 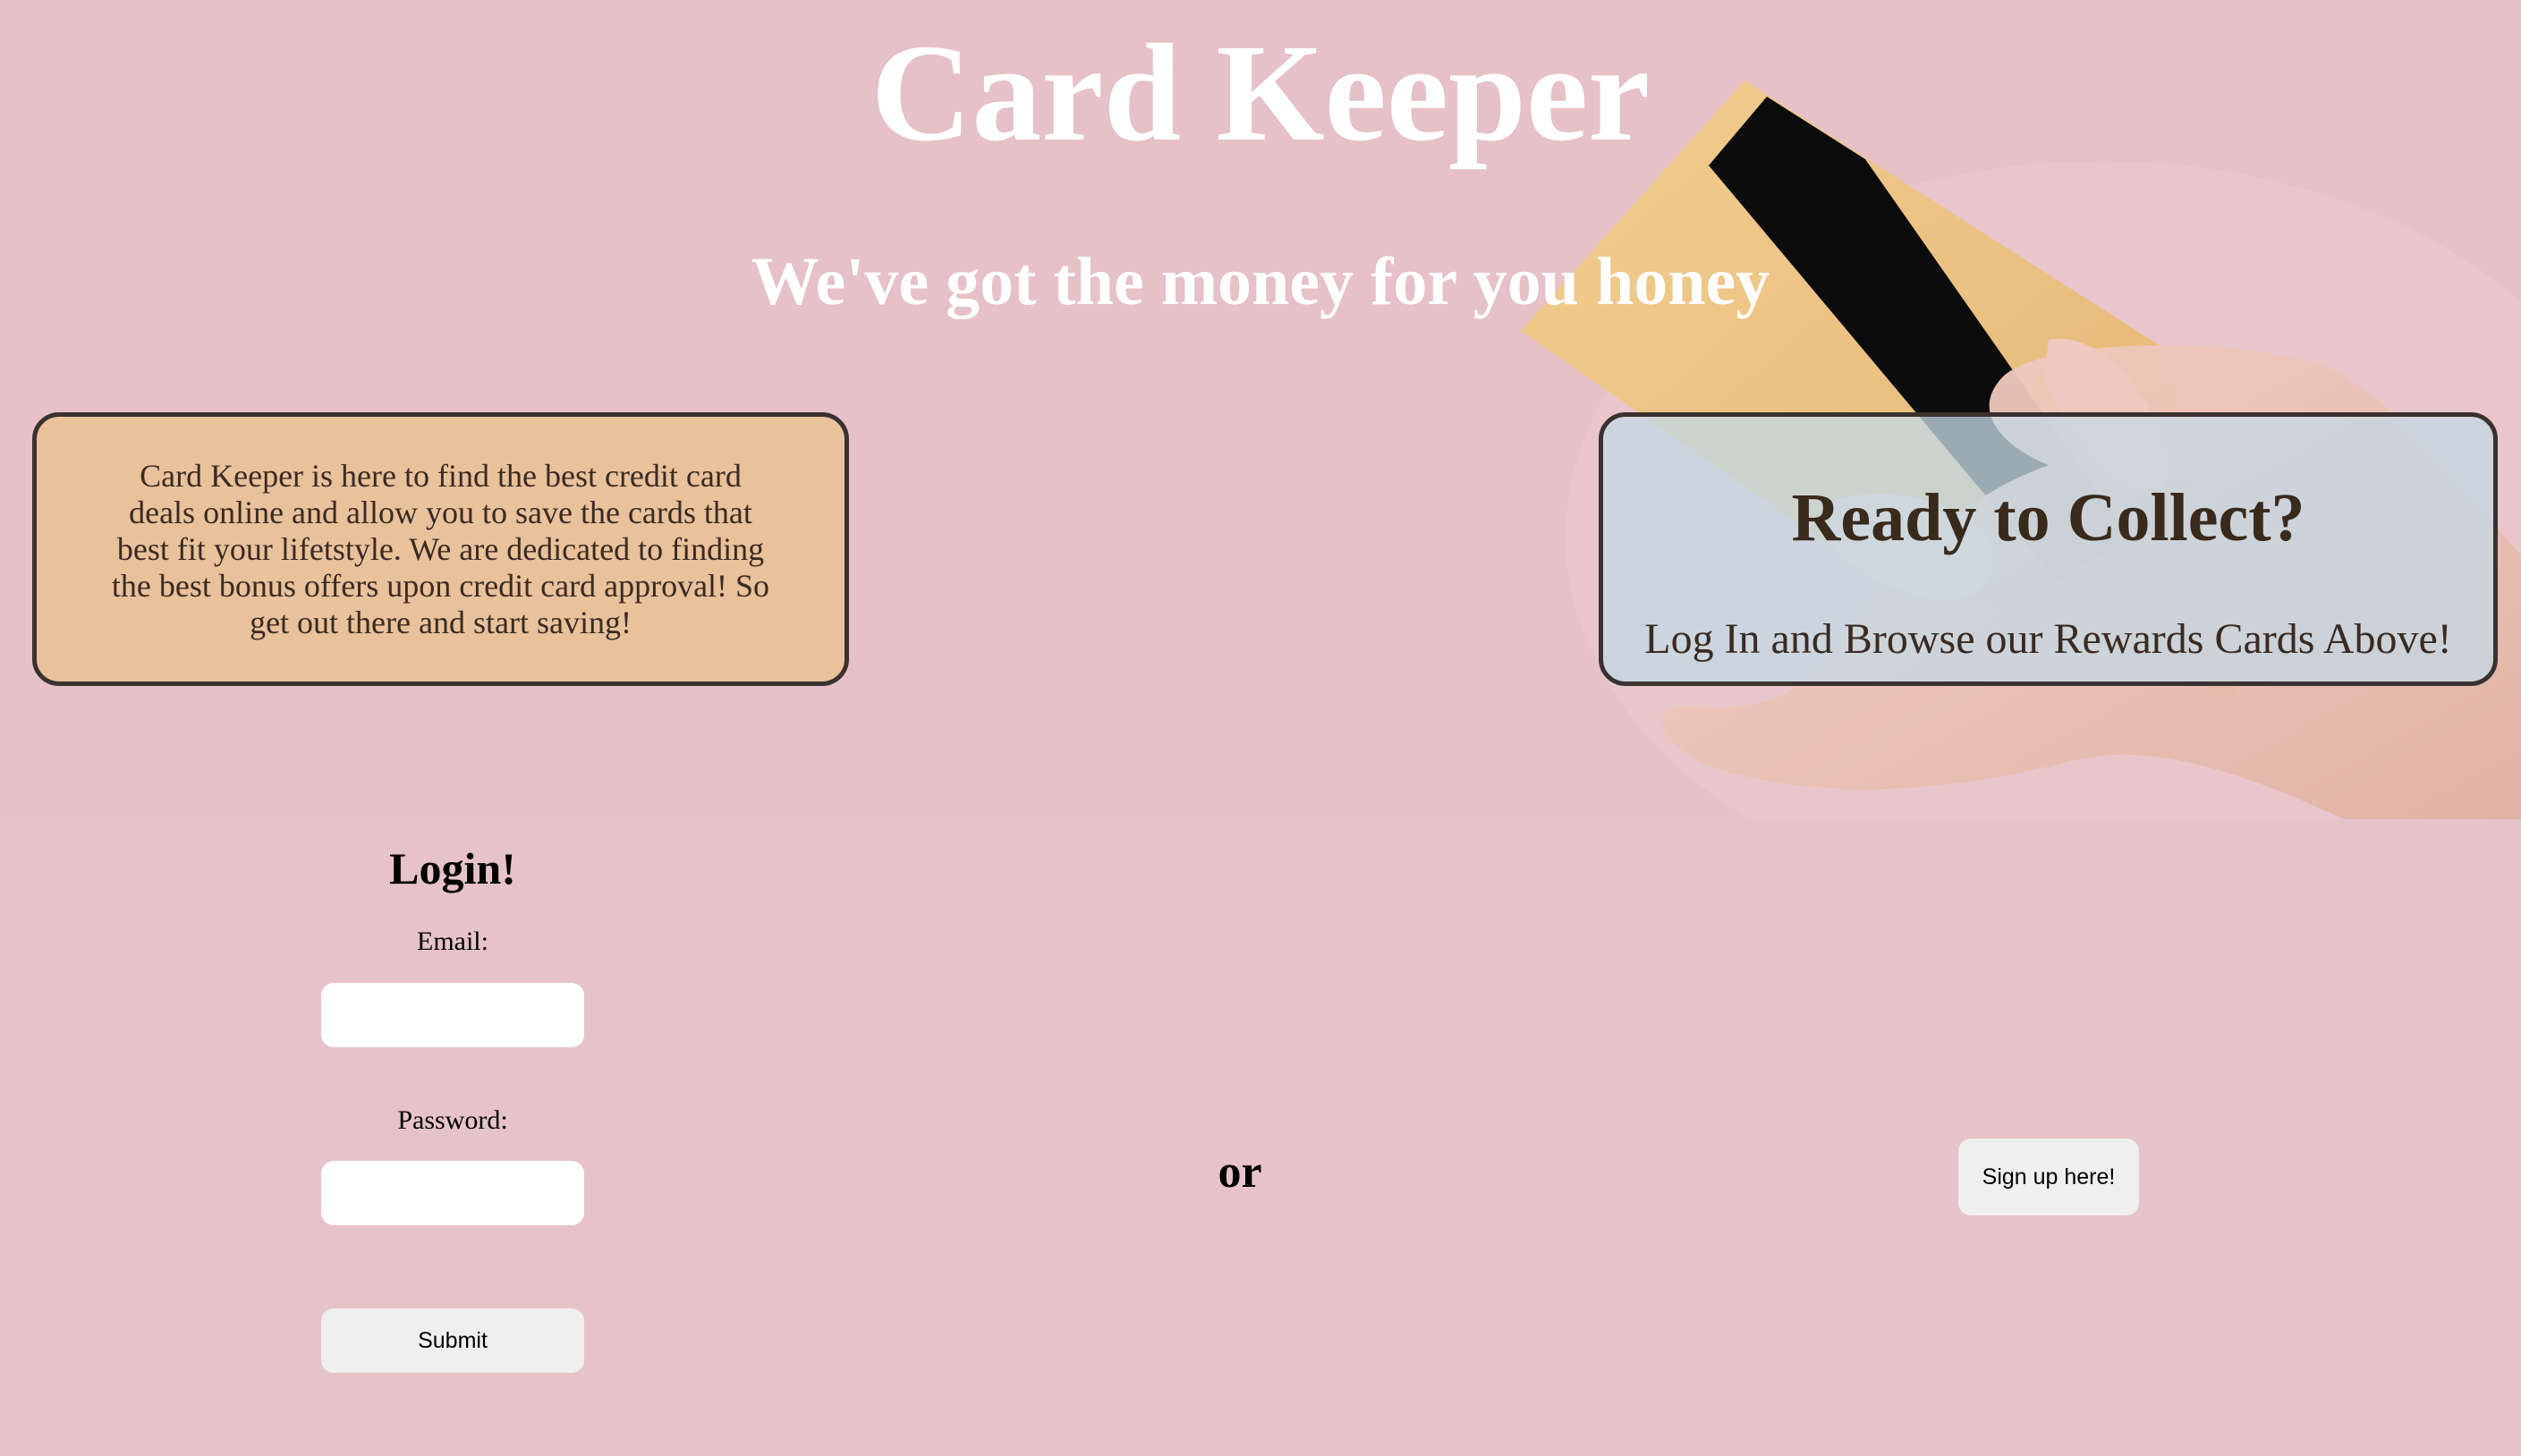 I want to click on login-title: Login!, so click(x=452, y=868).